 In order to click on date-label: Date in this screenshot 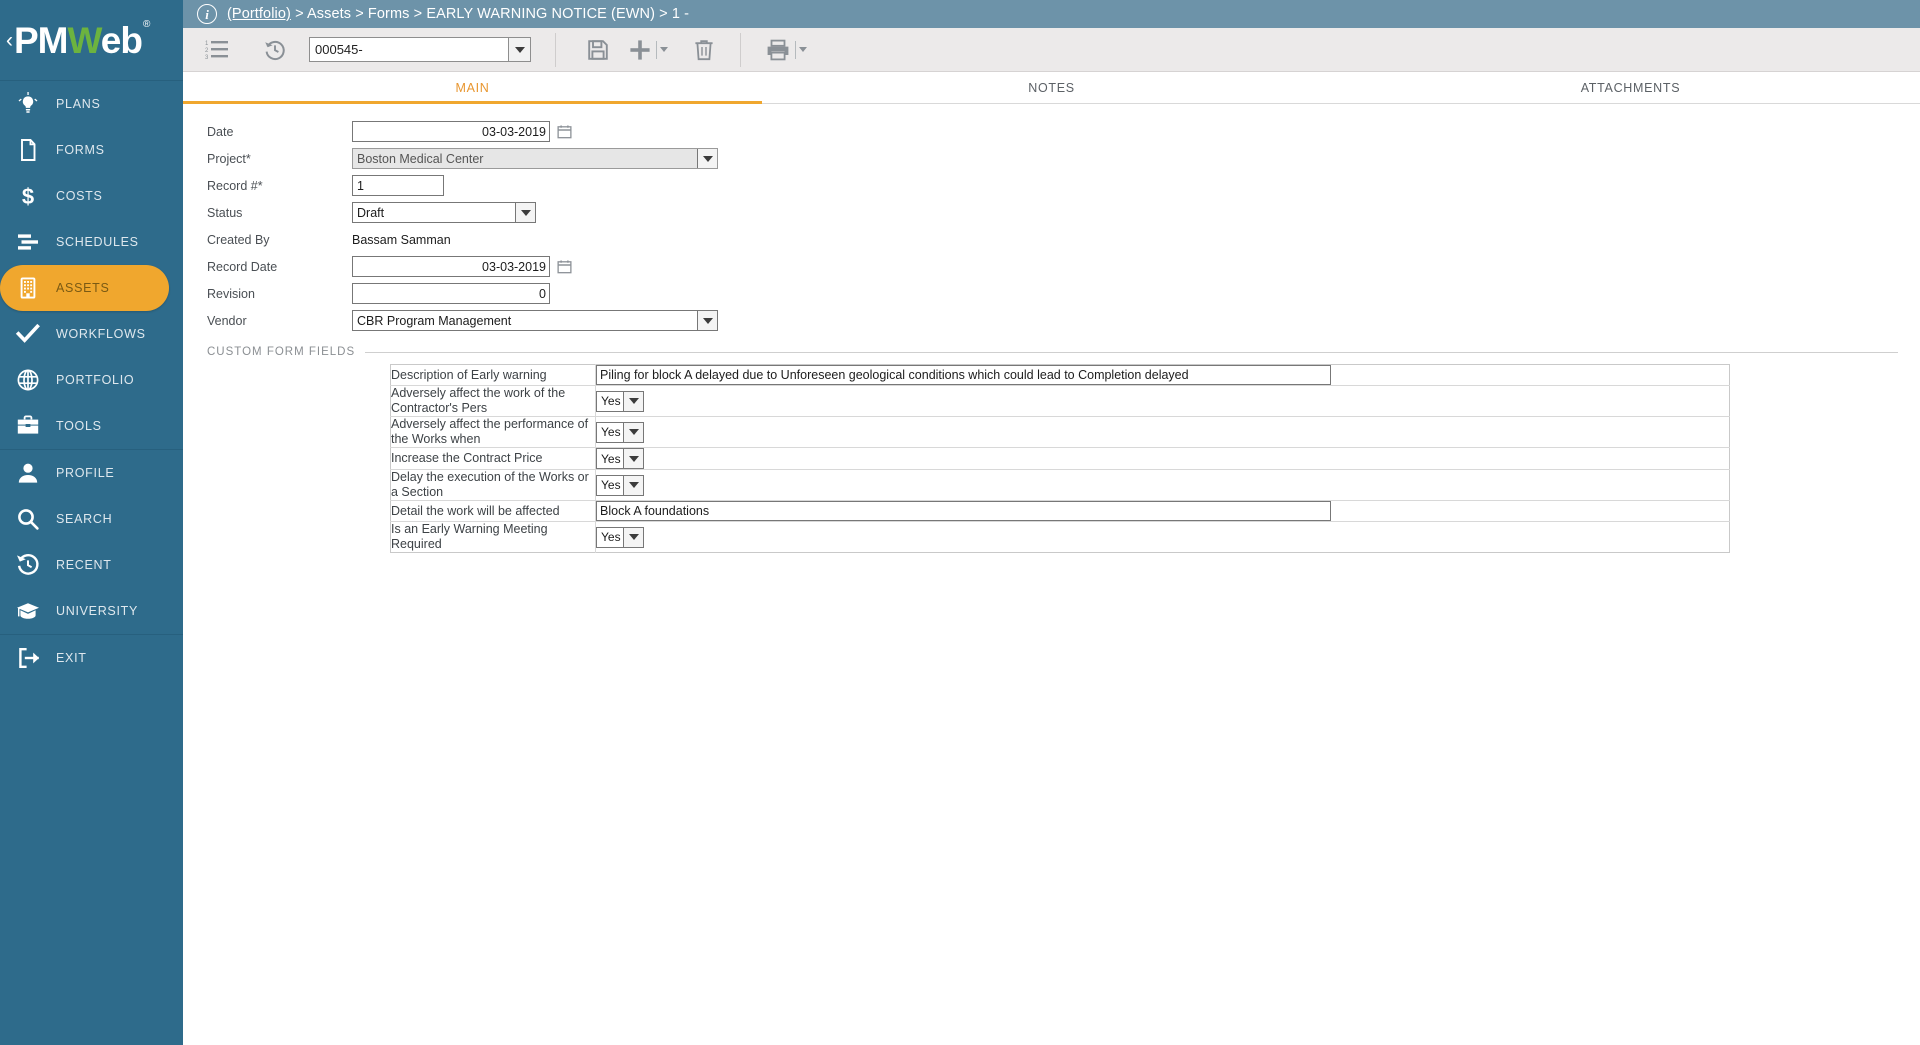, I will do `click(220, 131)`.